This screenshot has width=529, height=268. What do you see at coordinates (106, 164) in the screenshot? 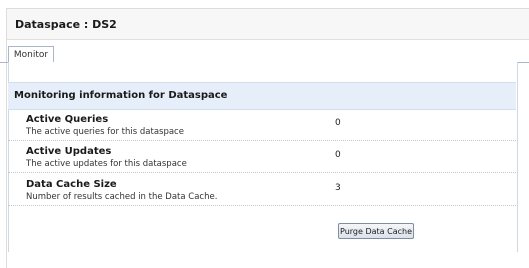
I see `metric-description: The active updates for this dataspace` at bounding box center [106, 164].